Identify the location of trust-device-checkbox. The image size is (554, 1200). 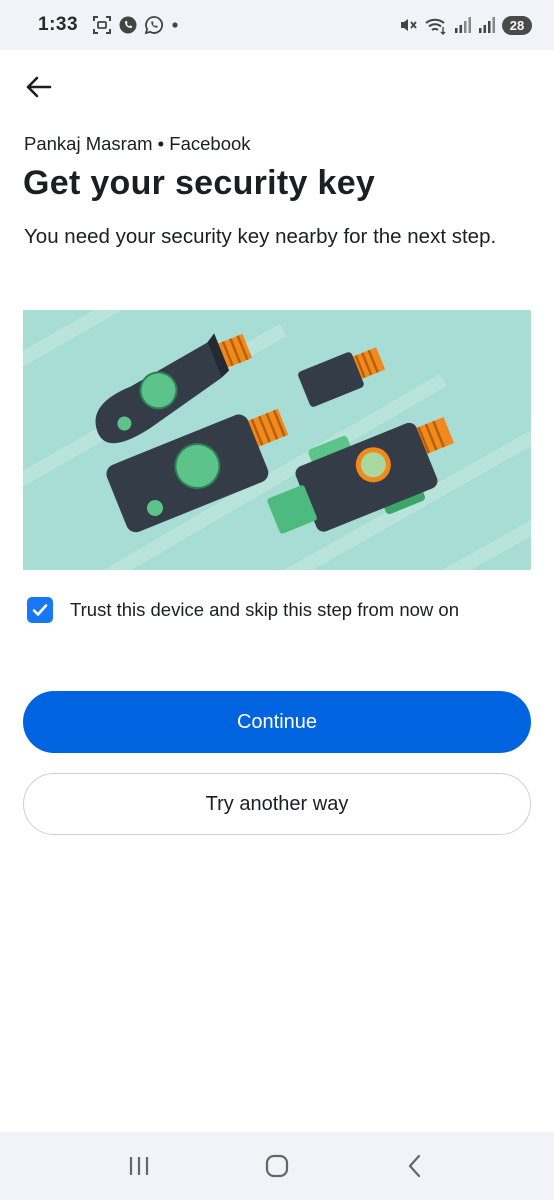
(40, 610).